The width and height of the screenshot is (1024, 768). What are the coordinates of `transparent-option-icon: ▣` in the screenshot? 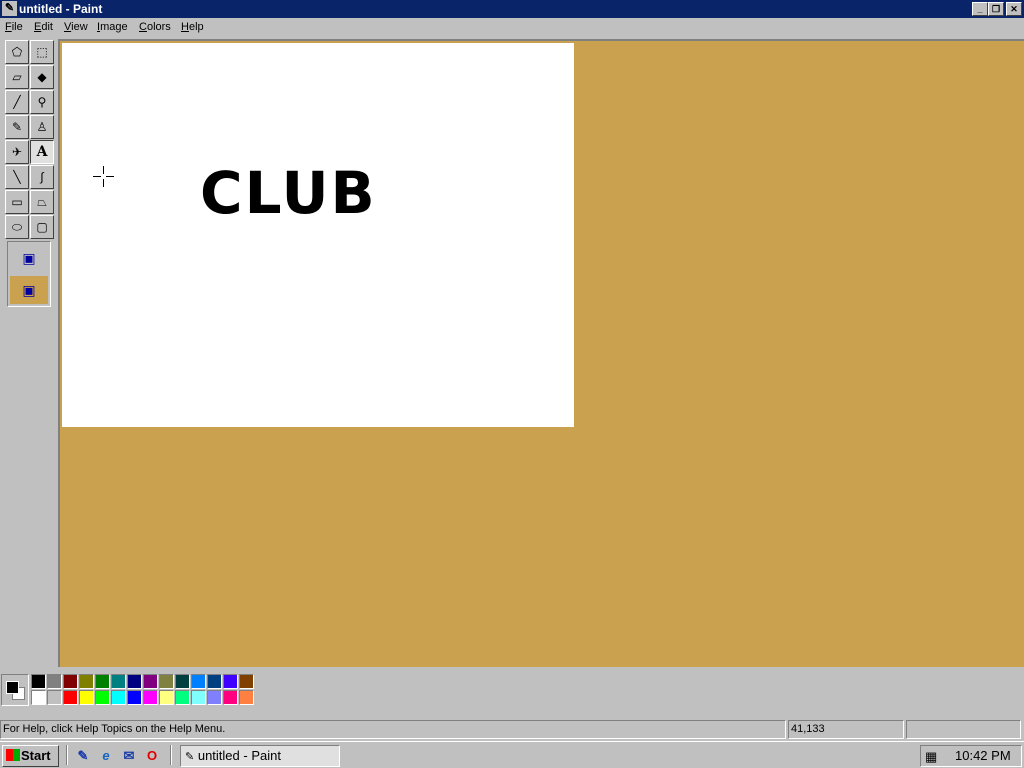 It's located at (29, 290).